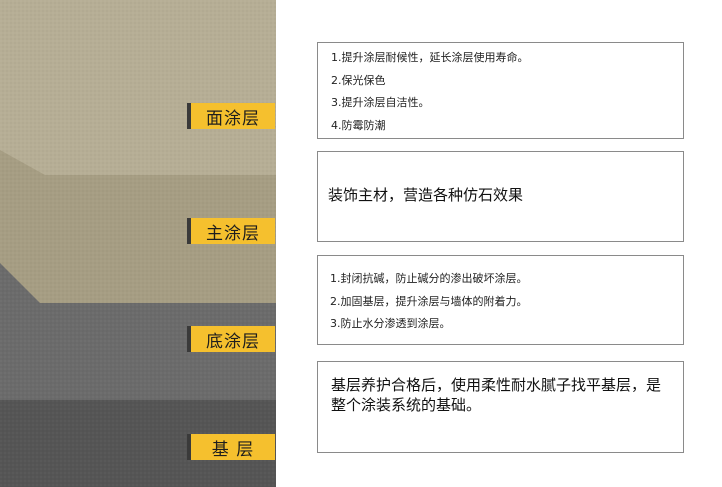 This screenshot has height=487, width=722. I want to click on top-coat-label: 面涂层, so click(231, 116).